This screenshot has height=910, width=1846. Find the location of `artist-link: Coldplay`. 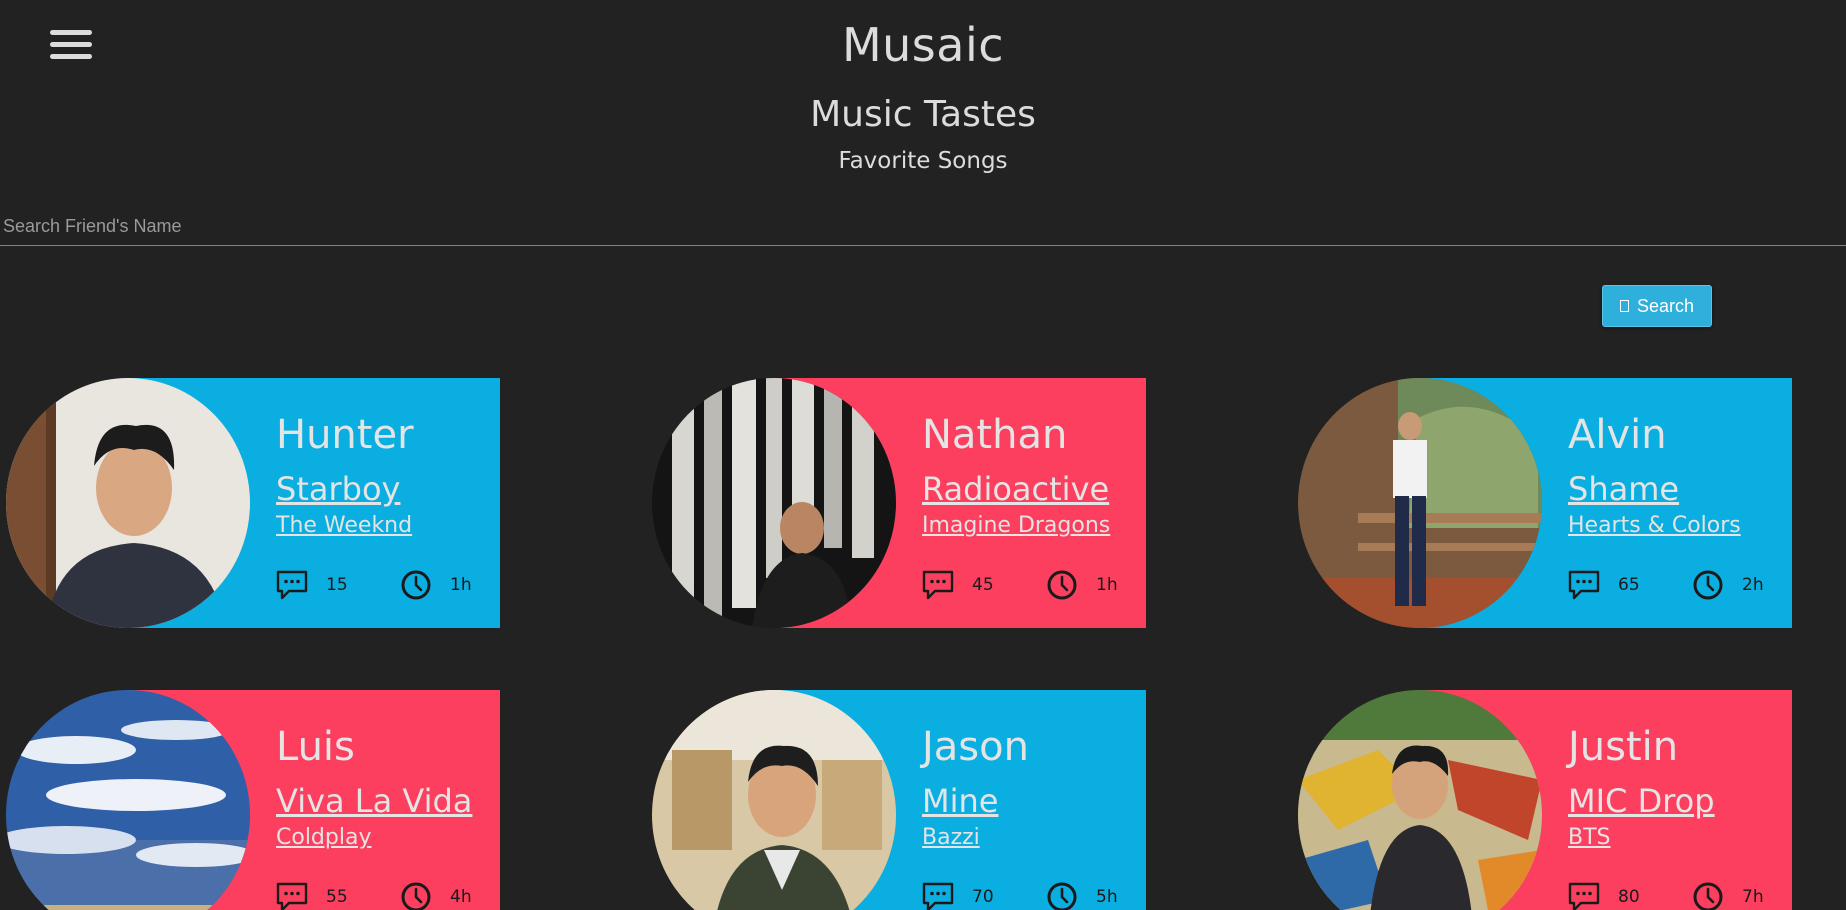

artist-link: Coldplay is located at coordinates (323, 837).